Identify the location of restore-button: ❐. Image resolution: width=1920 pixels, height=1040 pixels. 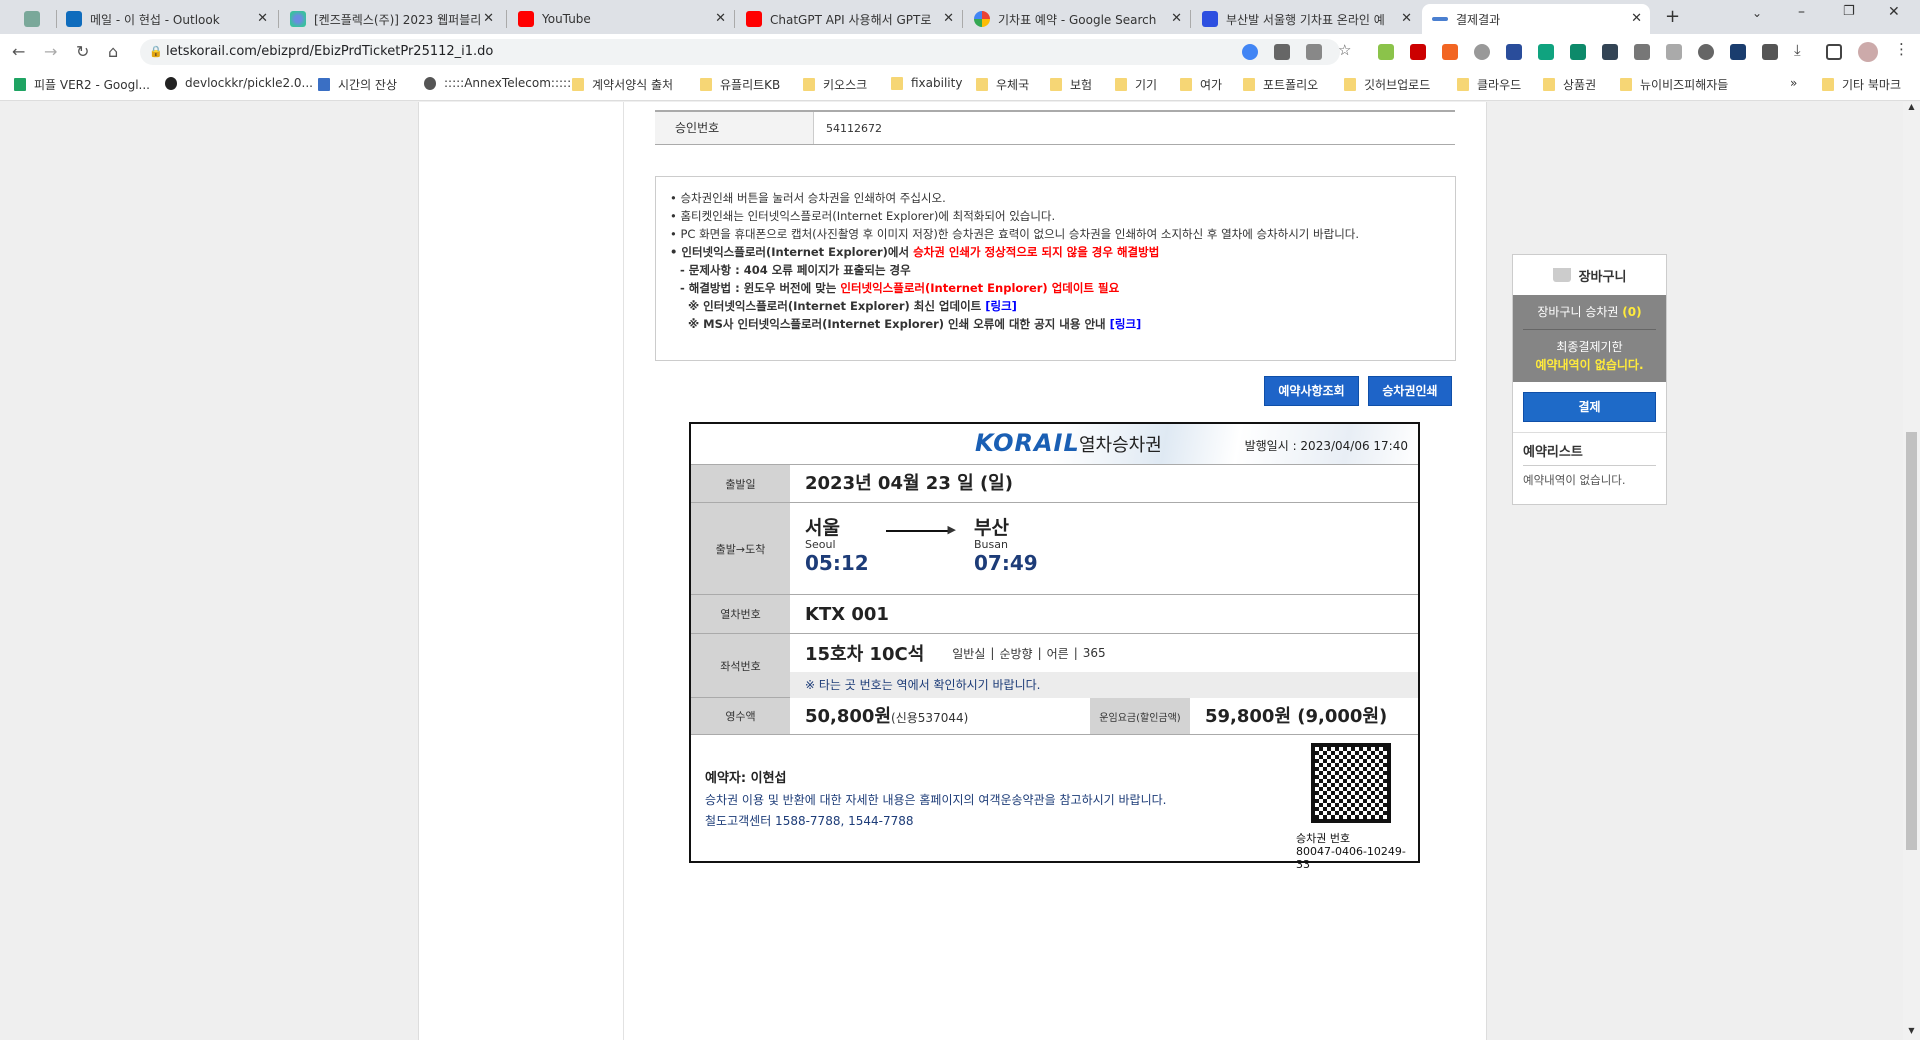
(1849, 11).